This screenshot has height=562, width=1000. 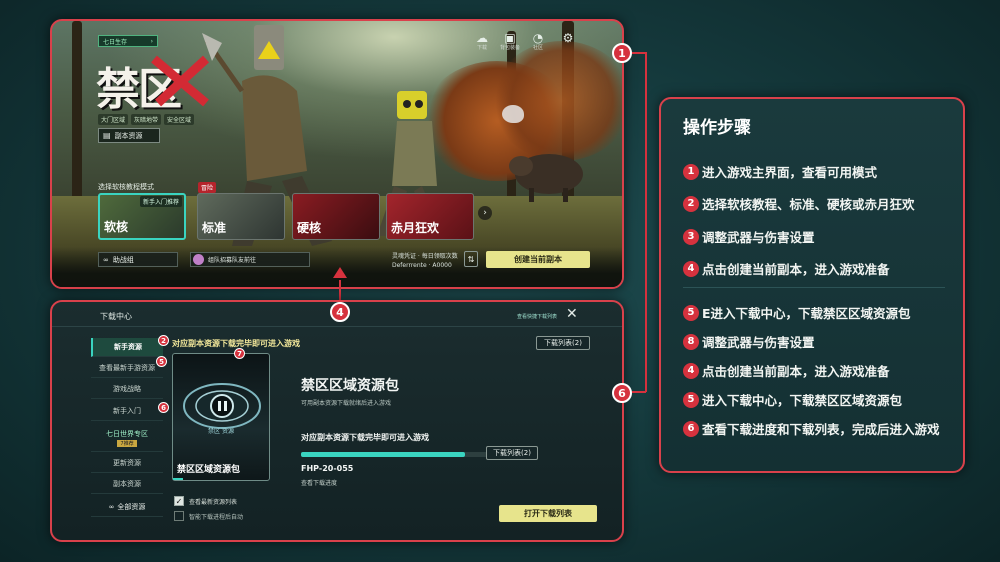 I want to click on game-logo: 禁区, so click(x=156, y=84).